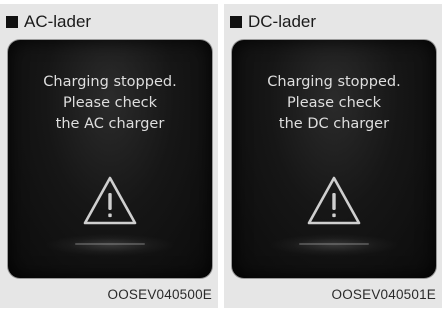 This screenshot has width=442, height=309. I want to click on message-line: the DC charger, so click(334, 124).